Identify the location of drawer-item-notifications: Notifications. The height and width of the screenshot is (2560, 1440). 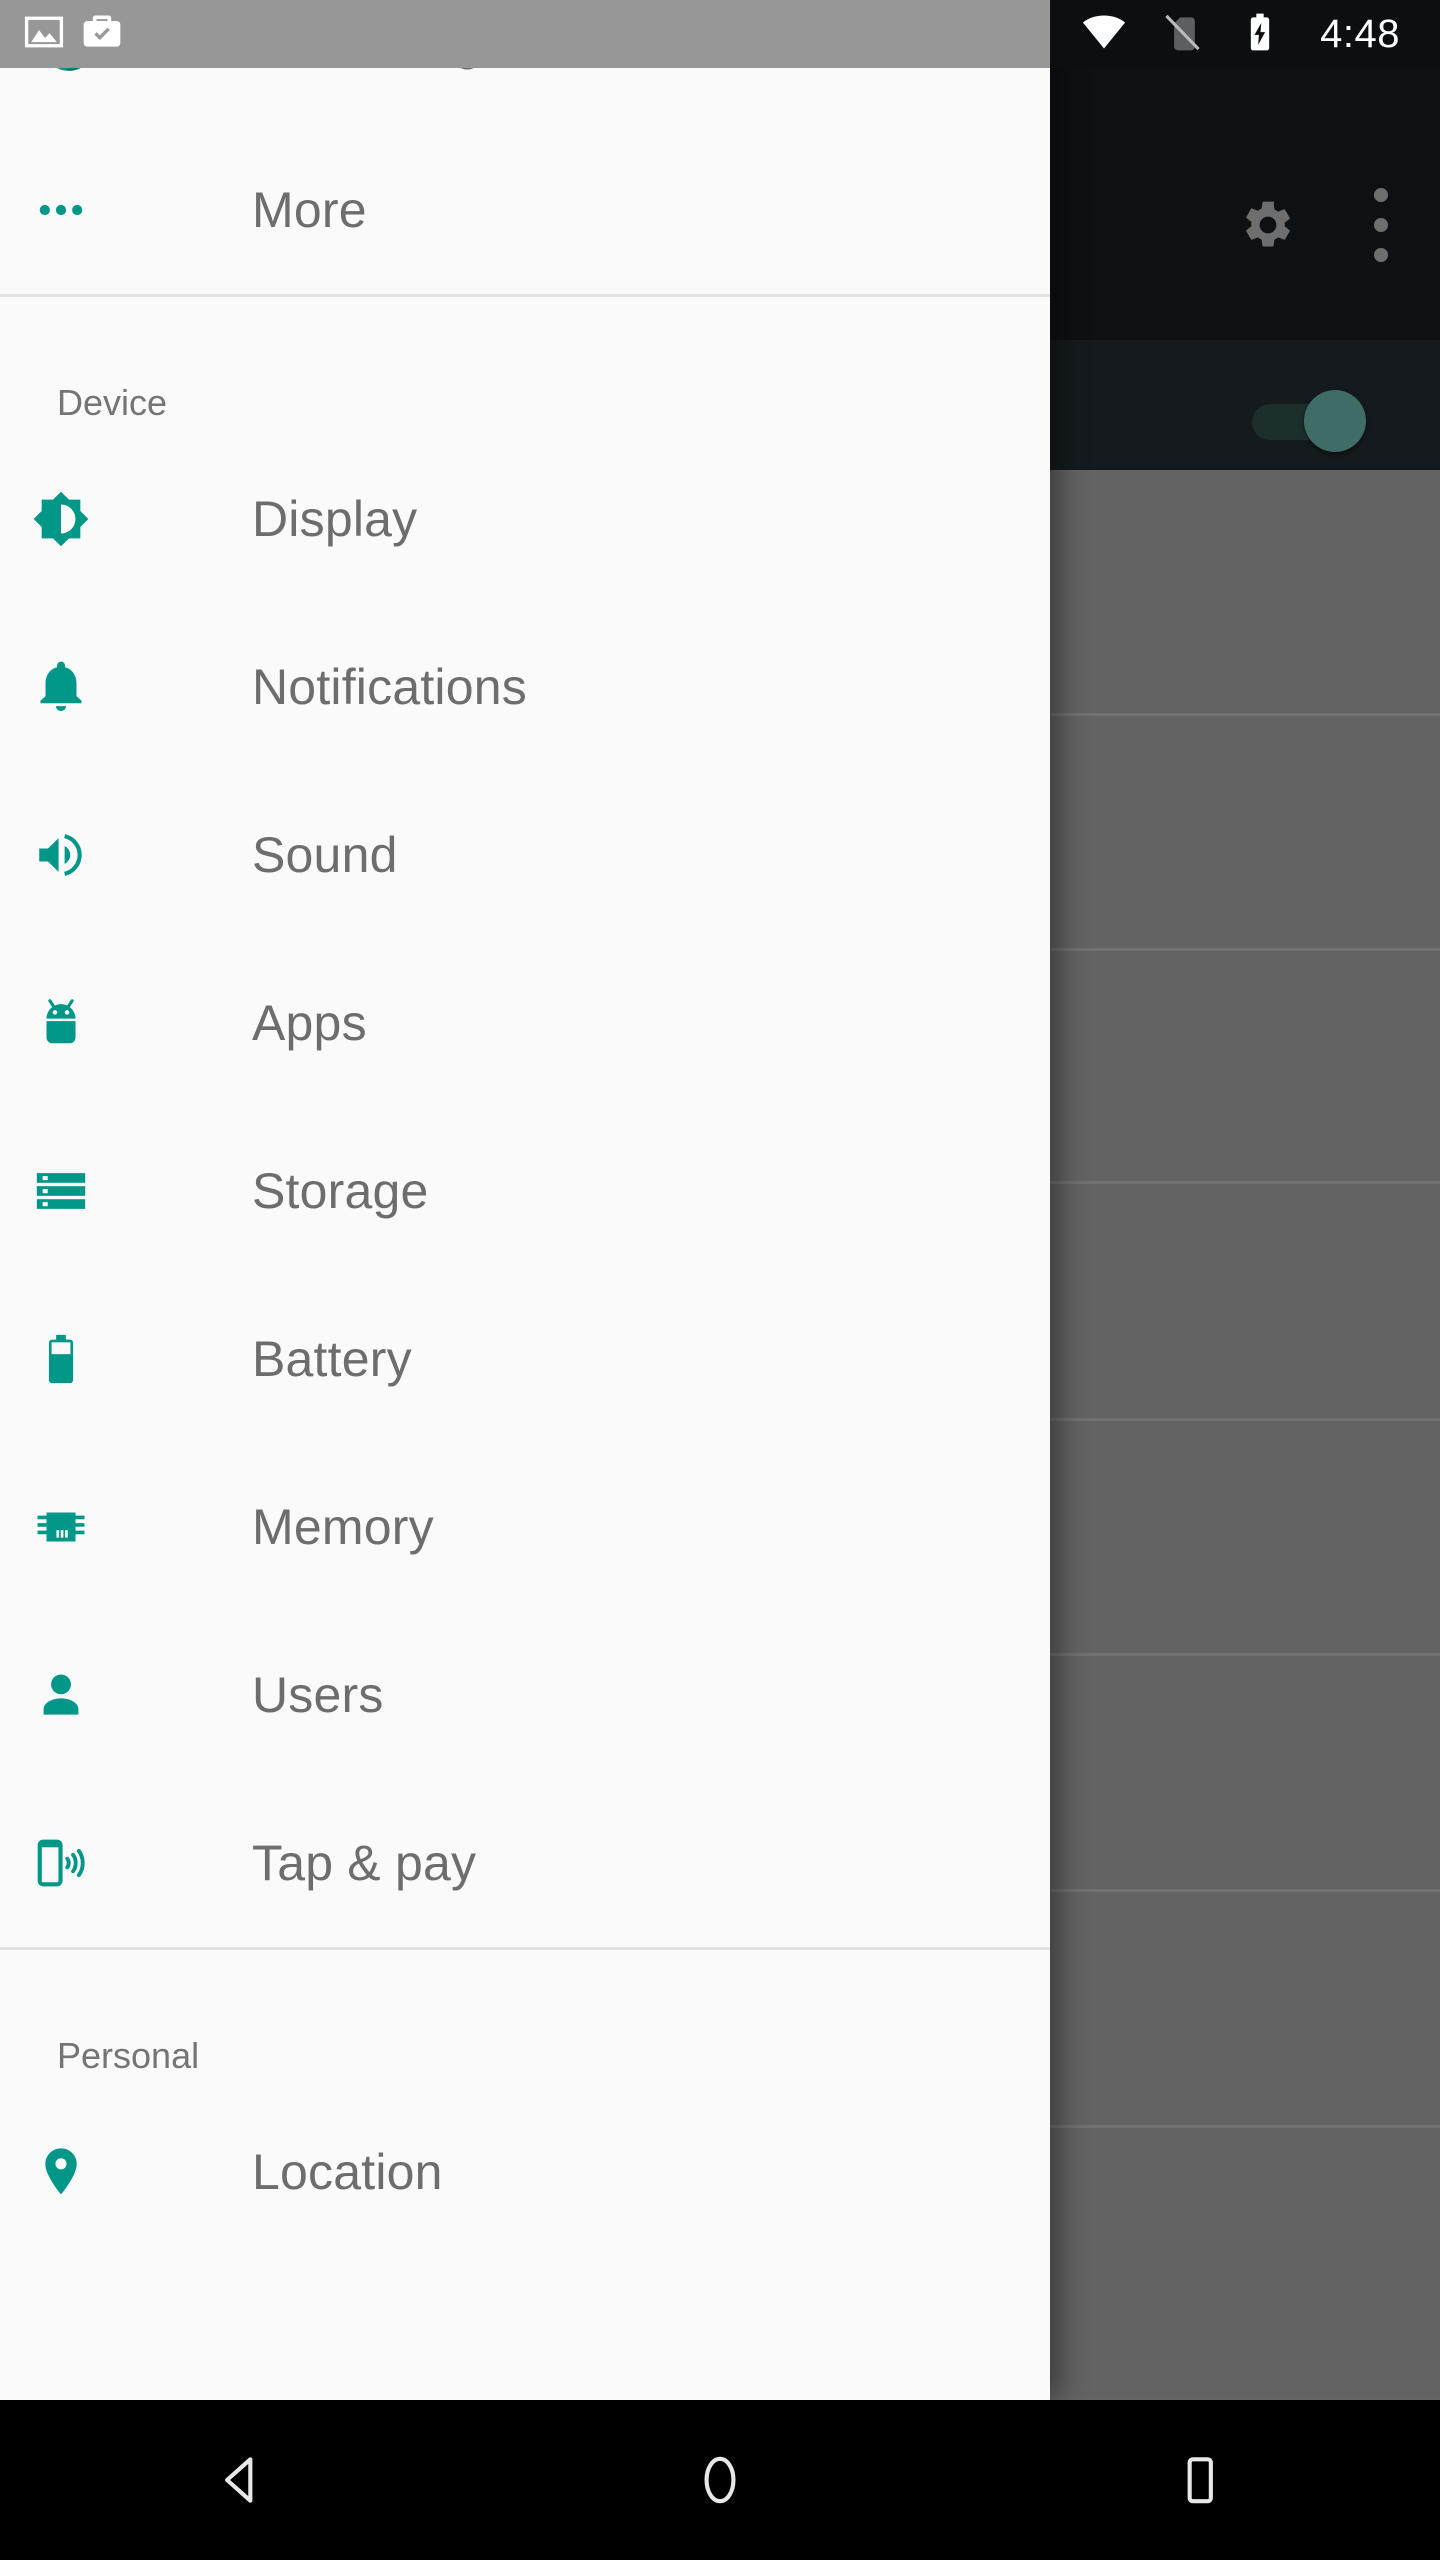
(525, 687).